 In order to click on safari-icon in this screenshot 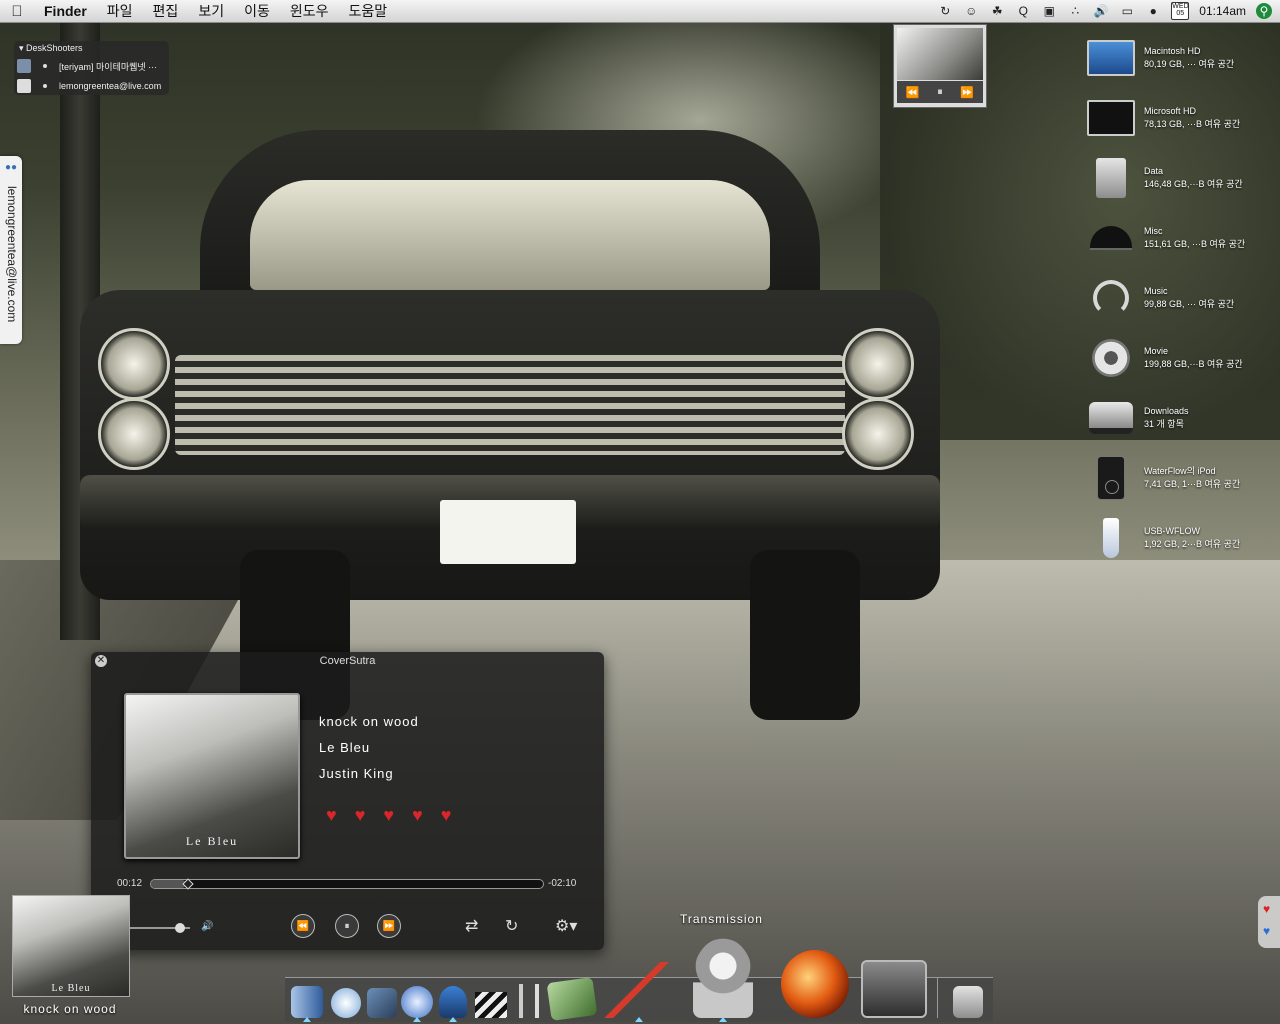, I will do `click(346, 1003)`.